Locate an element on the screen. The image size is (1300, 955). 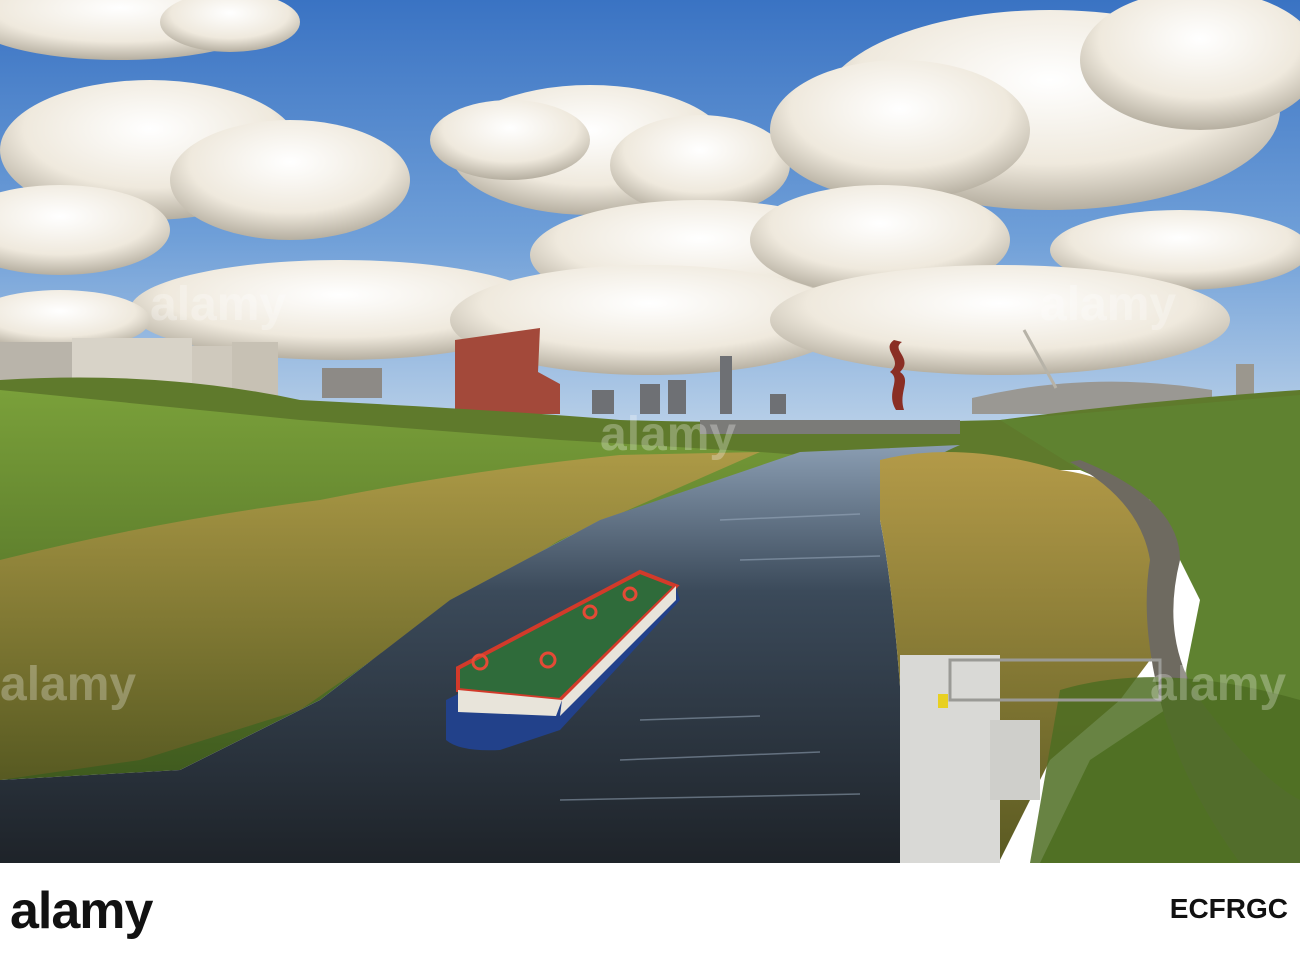
image-code: ECFRGC is located at coordinates (1228, 908).